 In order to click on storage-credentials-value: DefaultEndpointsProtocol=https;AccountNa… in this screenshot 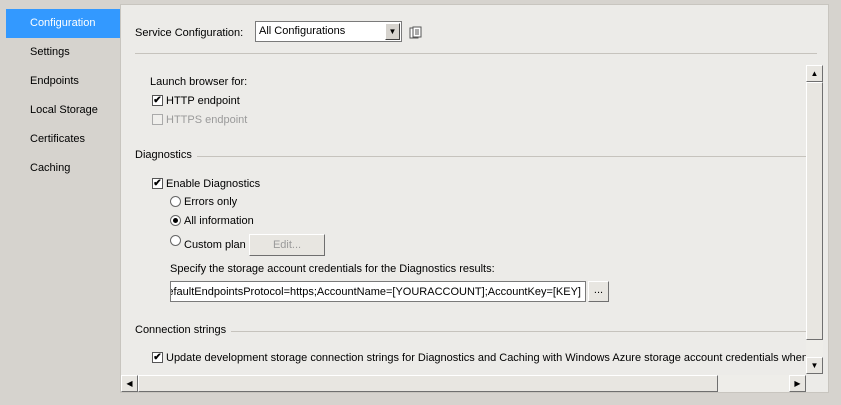, I will do `click(375, 292)`.